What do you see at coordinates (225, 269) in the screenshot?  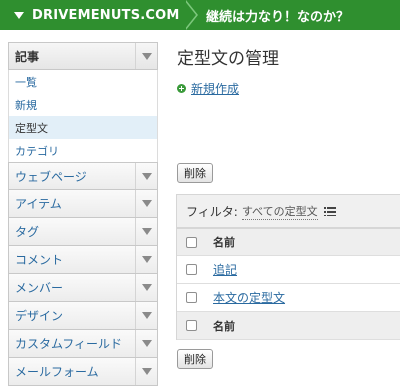 I see `boilerplate-link: 追記` at bounding box center [225, 269].